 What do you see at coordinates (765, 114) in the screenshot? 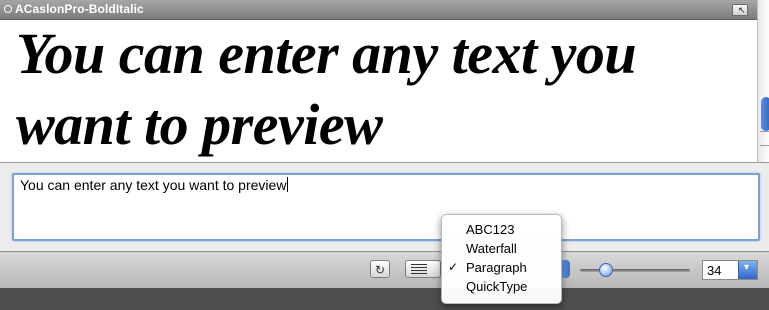
I see `scrollbar-thumb` at bounding box center [765, 114].